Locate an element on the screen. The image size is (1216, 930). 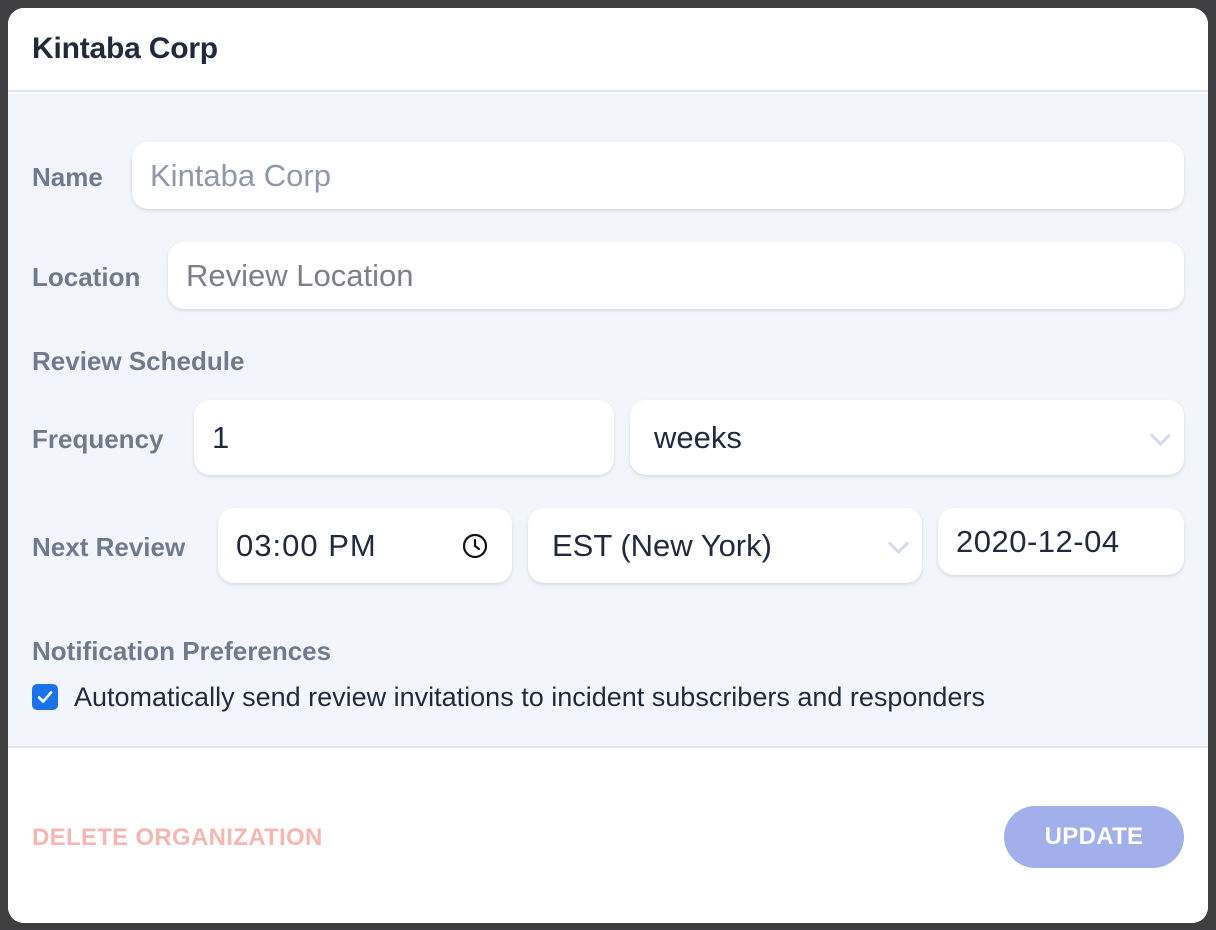
review-schedule-heading: Review Schedule is located at coordinates (138, 361).